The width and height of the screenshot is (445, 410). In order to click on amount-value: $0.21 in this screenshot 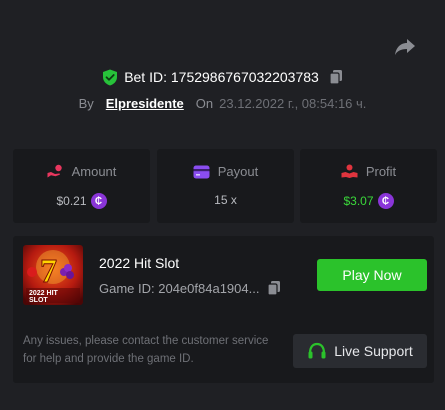, I will do `click(71, 201)`.